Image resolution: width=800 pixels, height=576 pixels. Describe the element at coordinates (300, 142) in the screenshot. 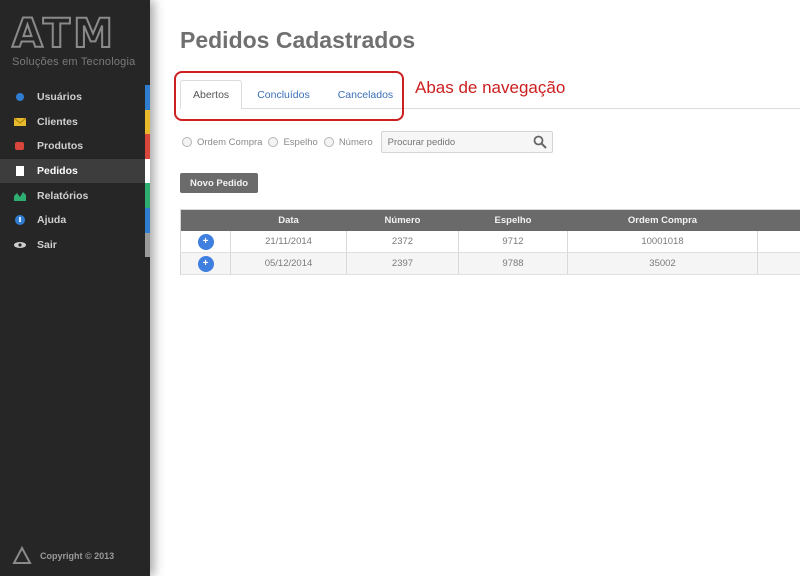

I see `radio-label: Espelho` at that location.